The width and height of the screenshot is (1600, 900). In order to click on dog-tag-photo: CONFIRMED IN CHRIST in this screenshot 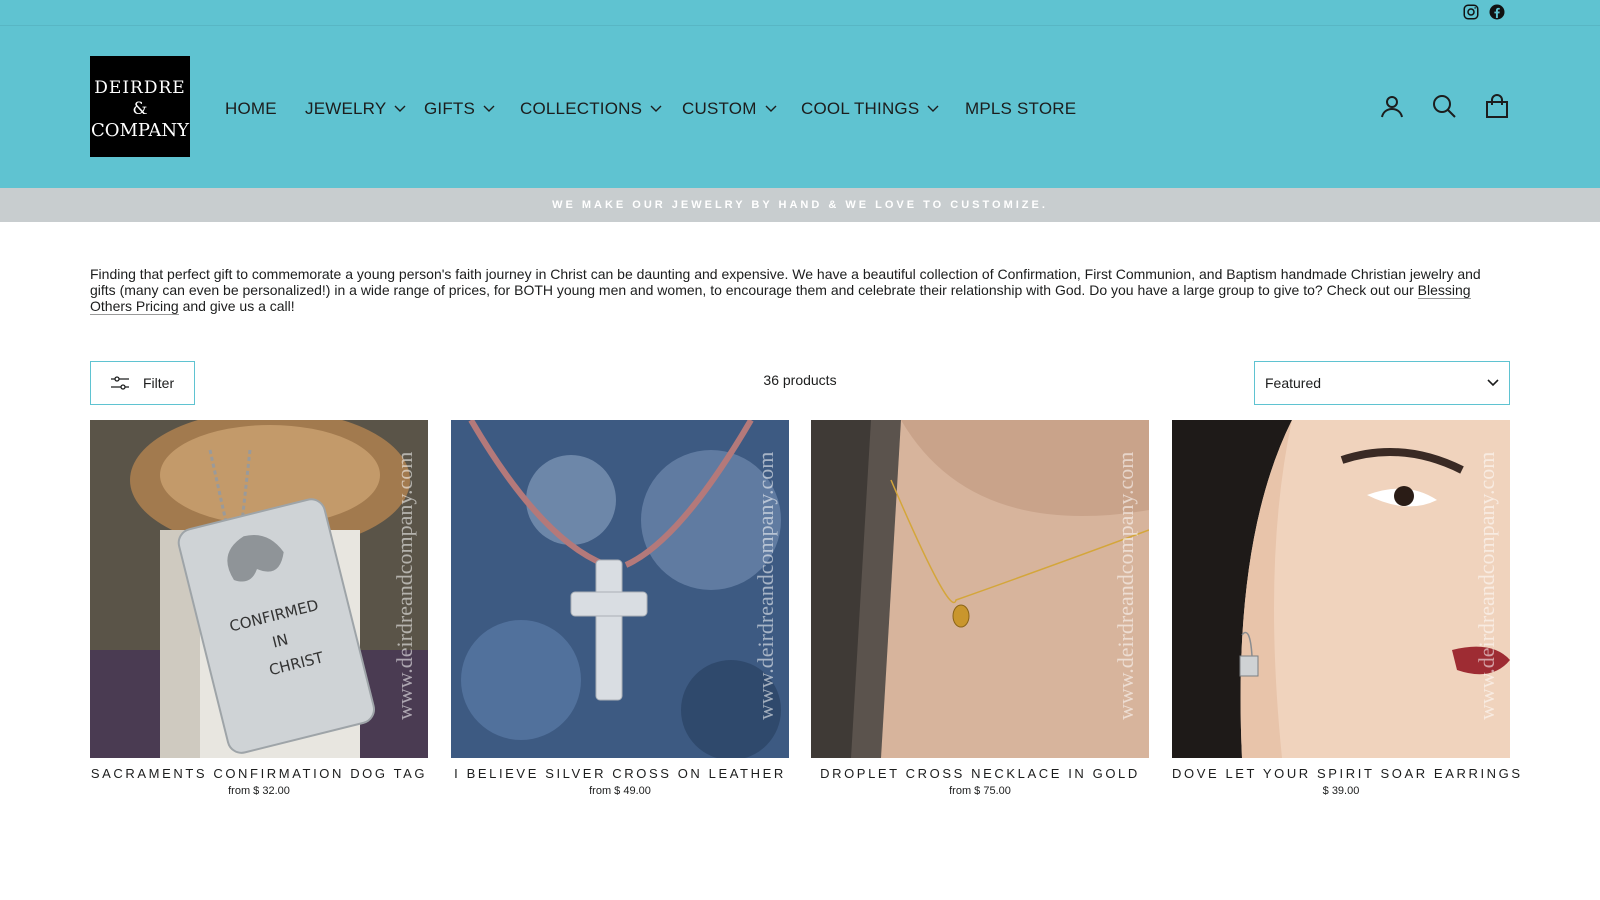, I will do `click(259, 589)`.